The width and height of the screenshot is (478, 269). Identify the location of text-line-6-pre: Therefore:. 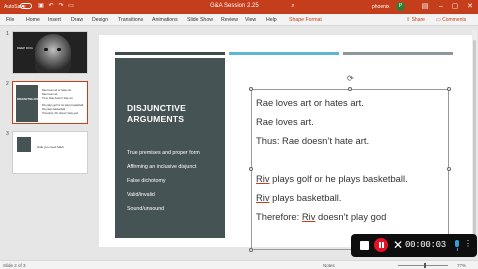
(279, 216).